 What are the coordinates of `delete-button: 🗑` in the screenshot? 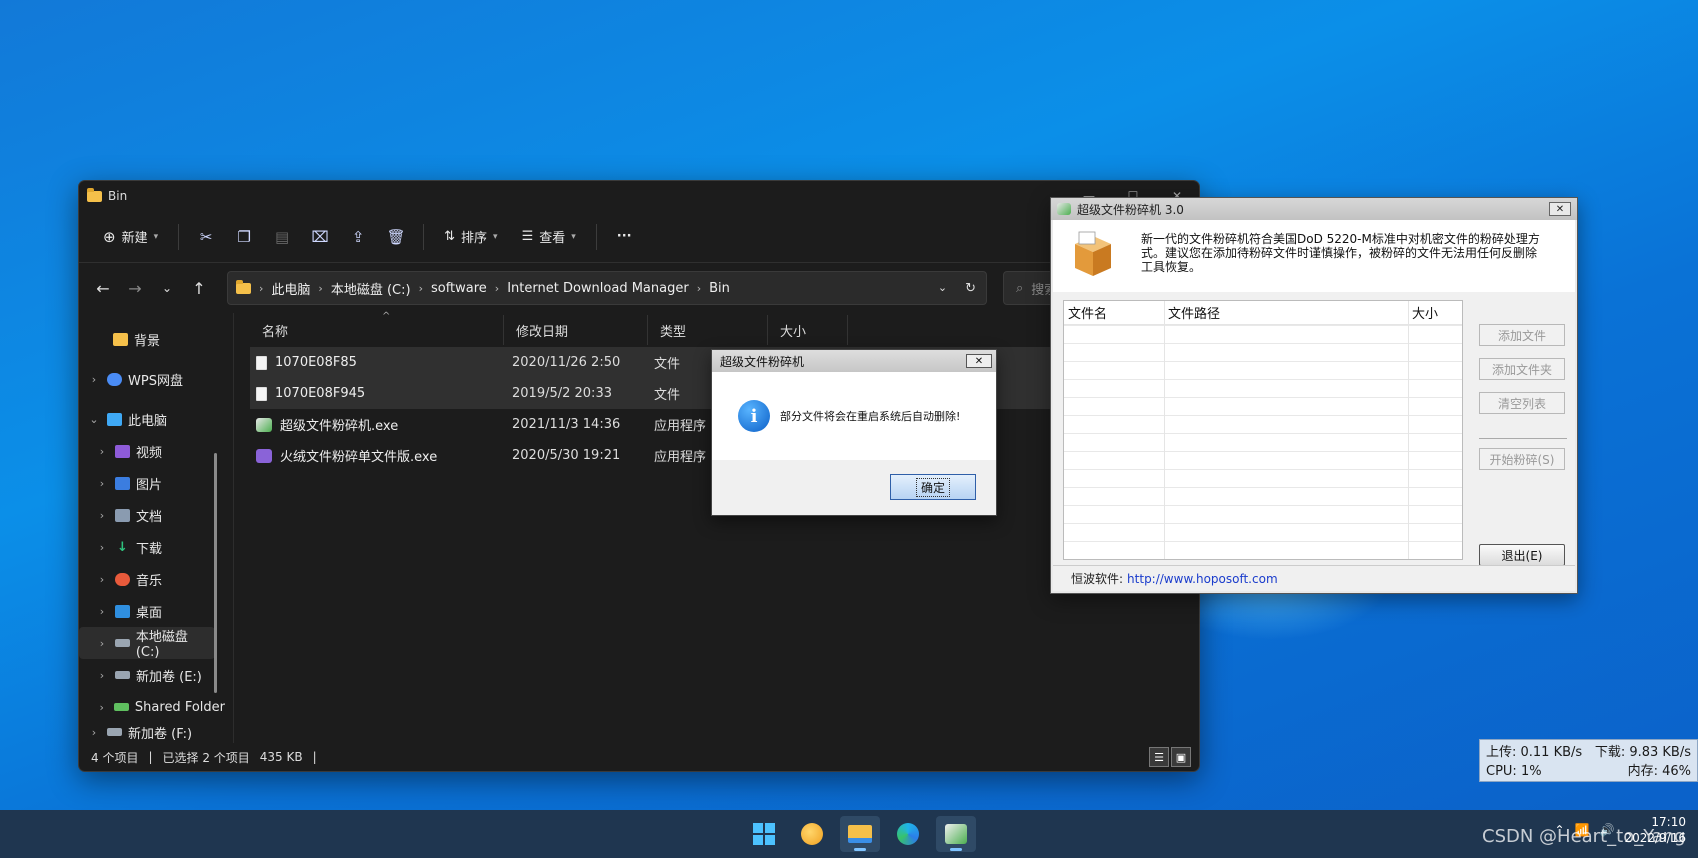 It's located at (396, 237).